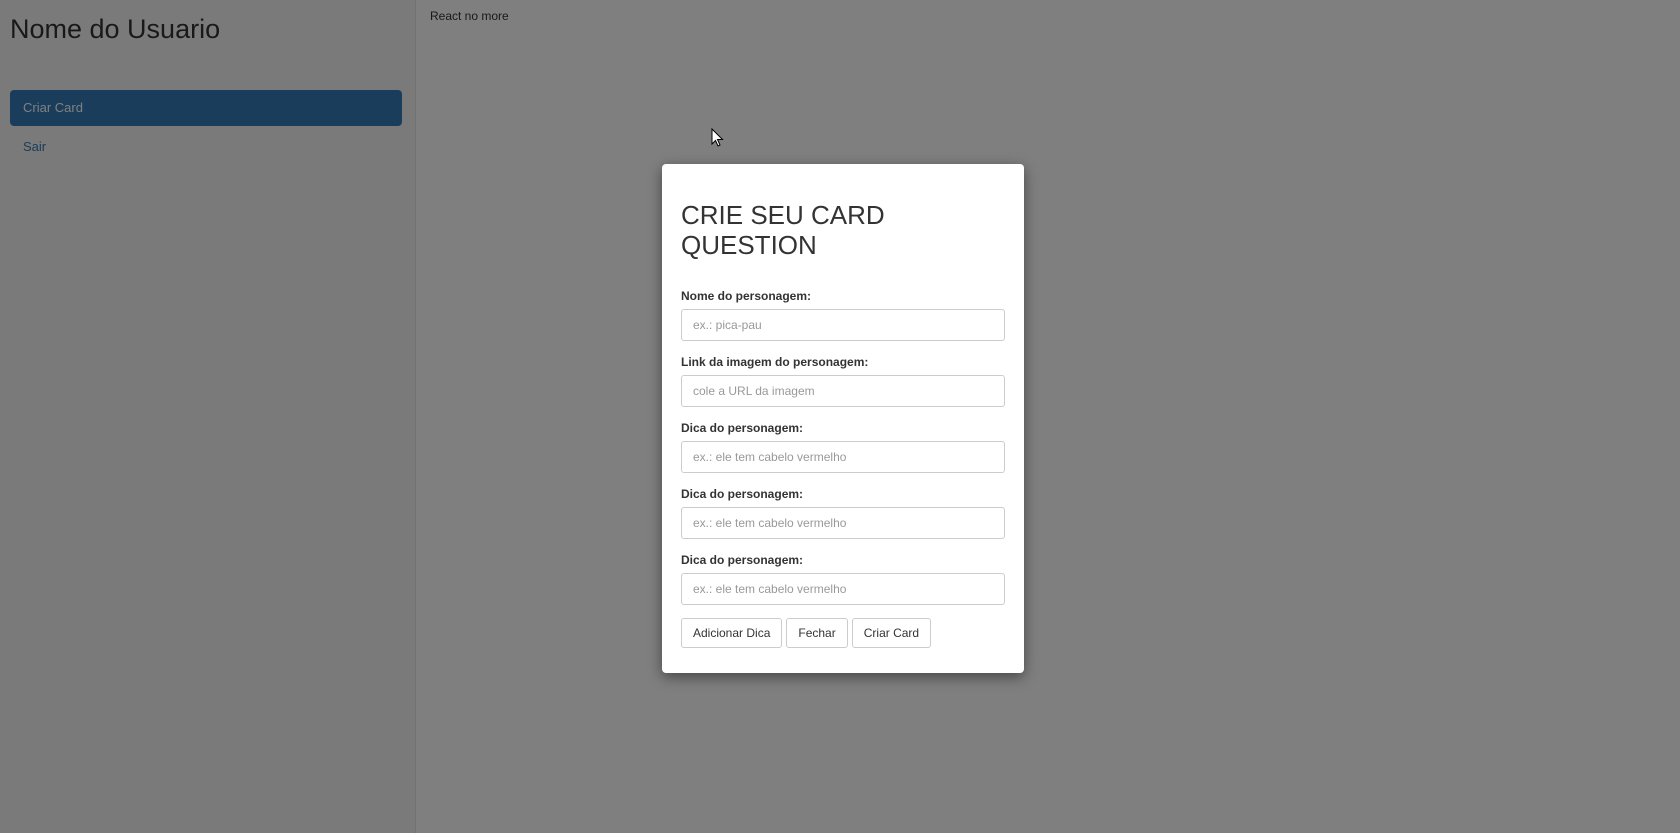 The width and height of the screenshot is (1680, 833). I want to click on field-group-dica-1: Dica do personagem:, so click(843, 447).